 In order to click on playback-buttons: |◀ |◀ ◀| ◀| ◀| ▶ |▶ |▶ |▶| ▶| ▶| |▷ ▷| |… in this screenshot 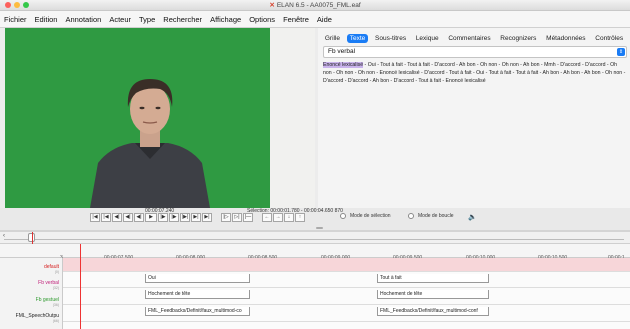, I will do `click(198, 217)`.